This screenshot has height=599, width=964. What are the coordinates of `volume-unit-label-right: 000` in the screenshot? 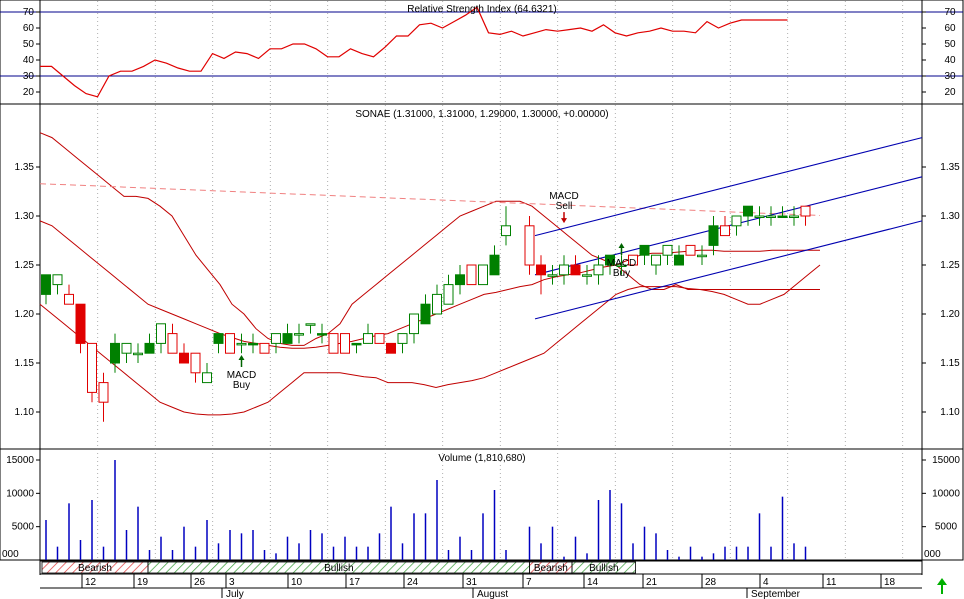 It's located at (932, 554).